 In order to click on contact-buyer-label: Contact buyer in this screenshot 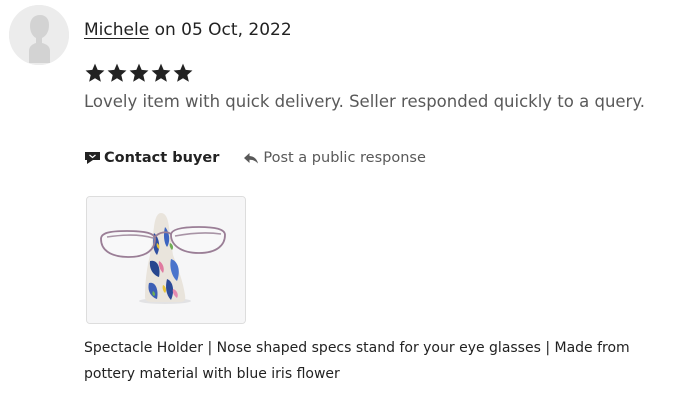, I will do `click(162, 158)`.